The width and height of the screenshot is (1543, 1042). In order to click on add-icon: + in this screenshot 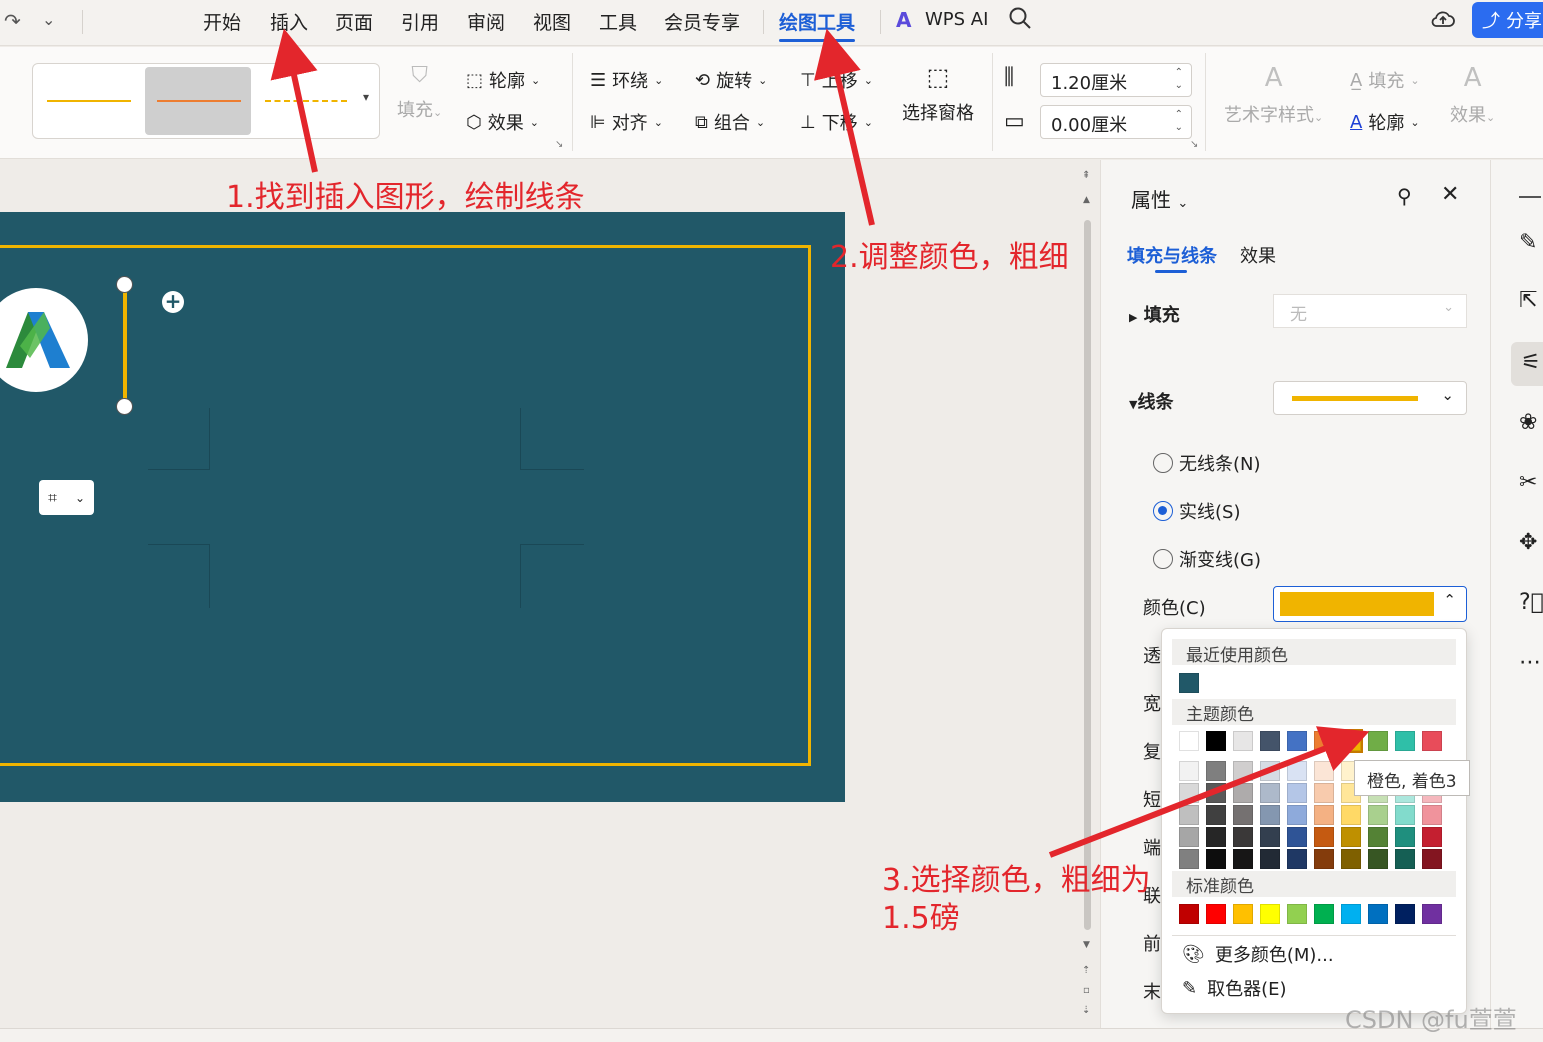, I will do `click(173, 302)`.